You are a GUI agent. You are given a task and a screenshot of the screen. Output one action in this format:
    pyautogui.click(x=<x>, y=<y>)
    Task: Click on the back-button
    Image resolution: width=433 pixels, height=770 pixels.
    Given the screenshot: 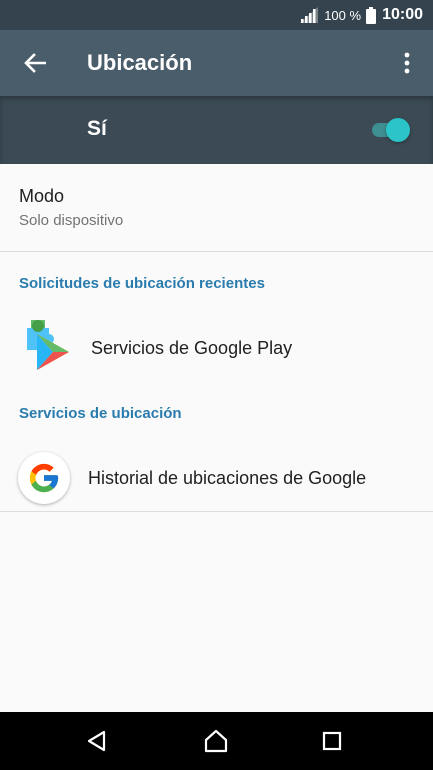 What is the action you would take?
    pyautogui.click(x=35, y=63)
    